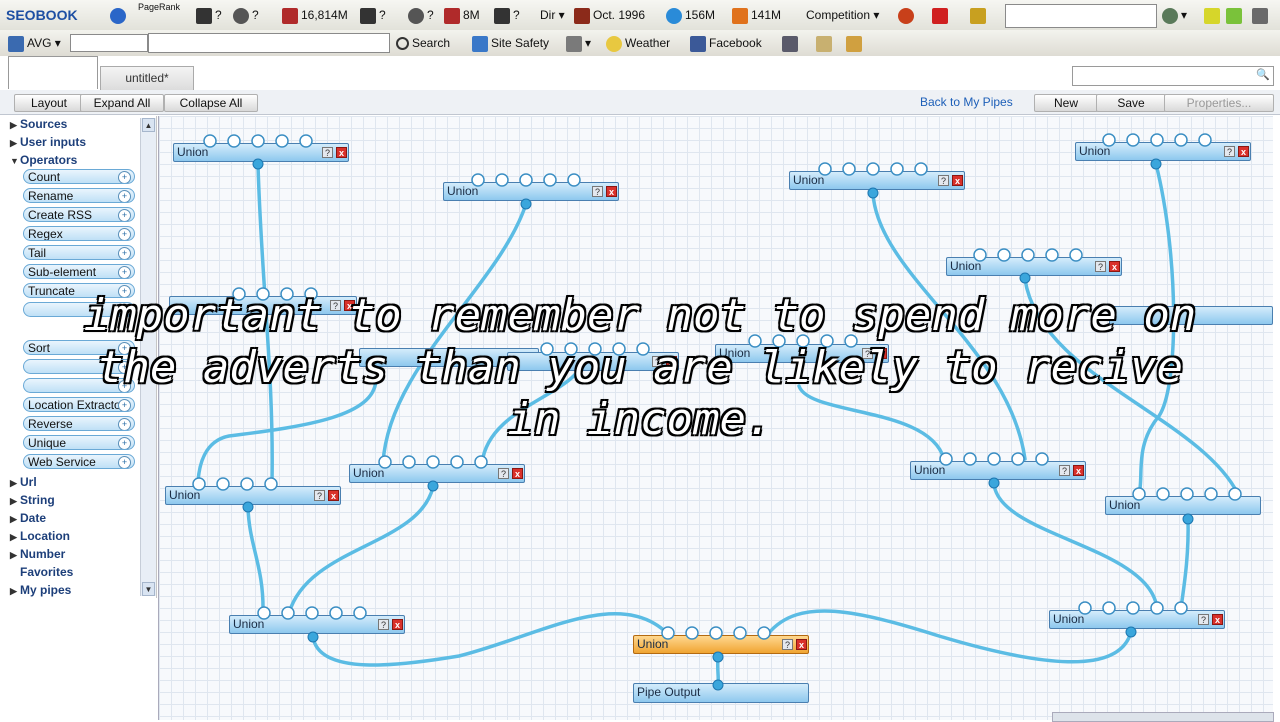 The width and height of the screenshot is (1280, 722). Describe the element at coordinates (609, 15) in the screenshot. I see `calendar-icon: Oct. 1996` at that location.